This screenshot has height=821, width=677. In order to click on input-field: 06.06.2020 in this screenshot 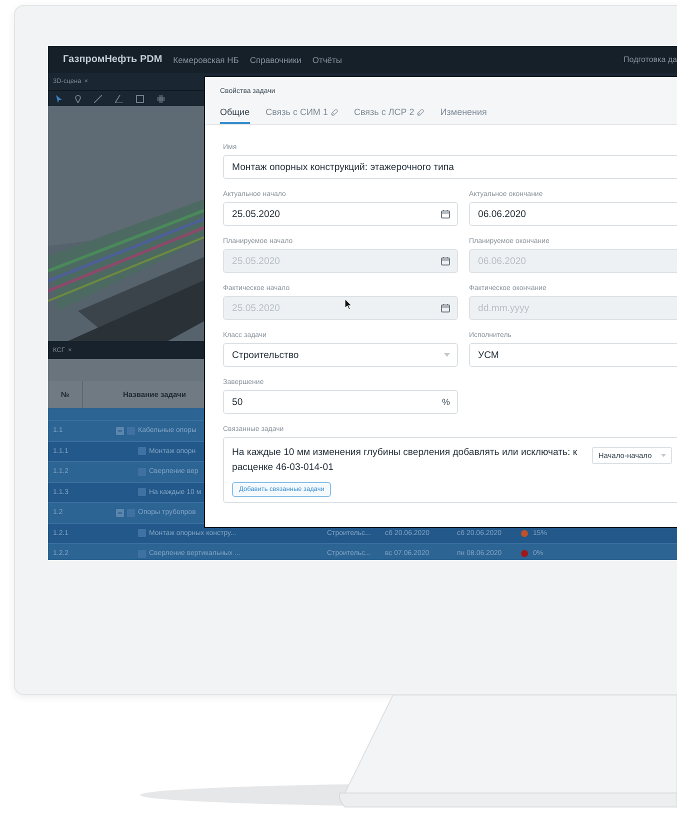, I will do `click(573, 214)`.